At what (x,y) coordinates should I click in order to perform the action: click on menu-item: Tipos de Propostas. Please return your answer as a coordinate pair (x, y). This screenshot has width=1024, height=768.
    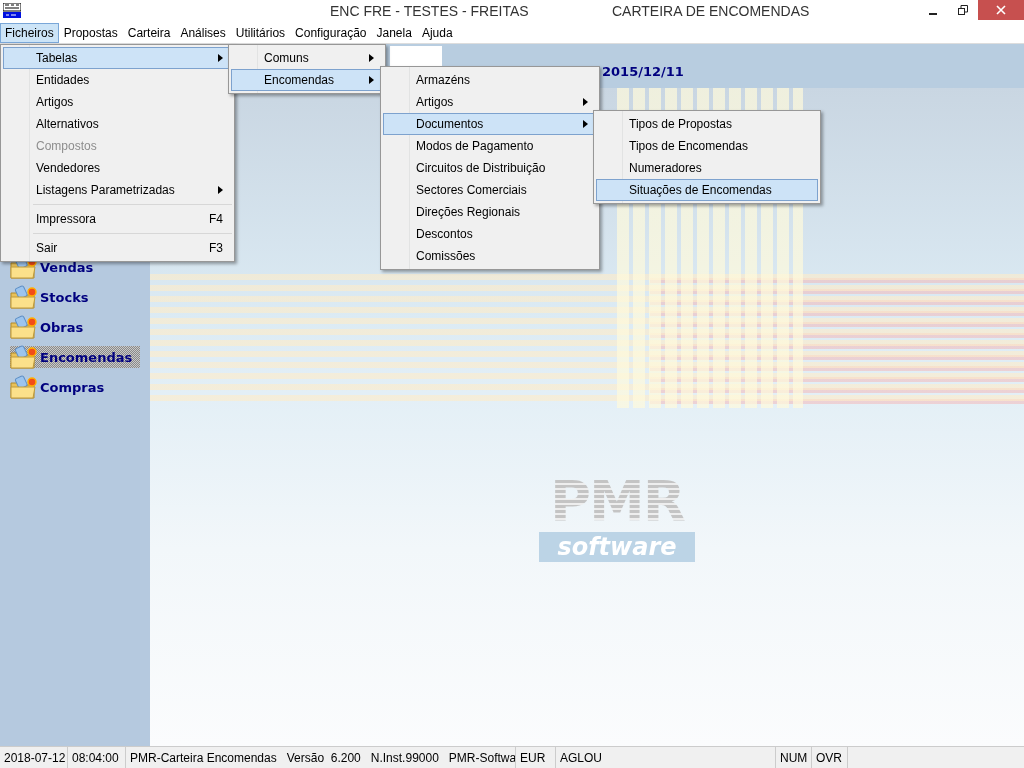
    Looking at the image, I should click on (707, 124).